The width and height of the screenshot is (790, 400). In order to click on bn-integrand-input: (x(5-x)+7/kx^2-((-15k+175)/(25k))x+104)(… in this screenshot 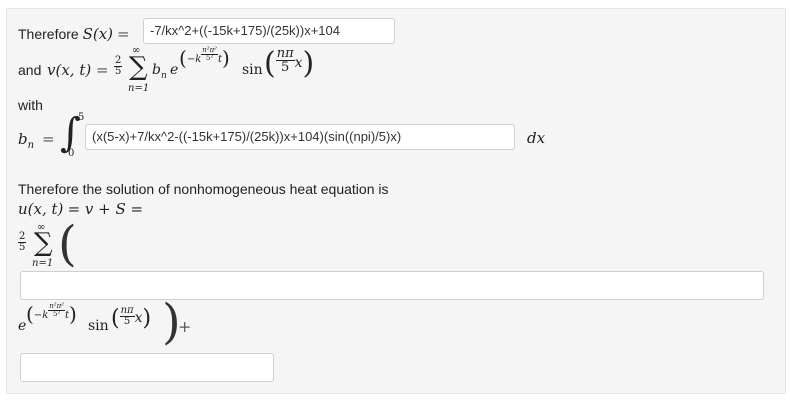, I will do `click(300, 137)`.